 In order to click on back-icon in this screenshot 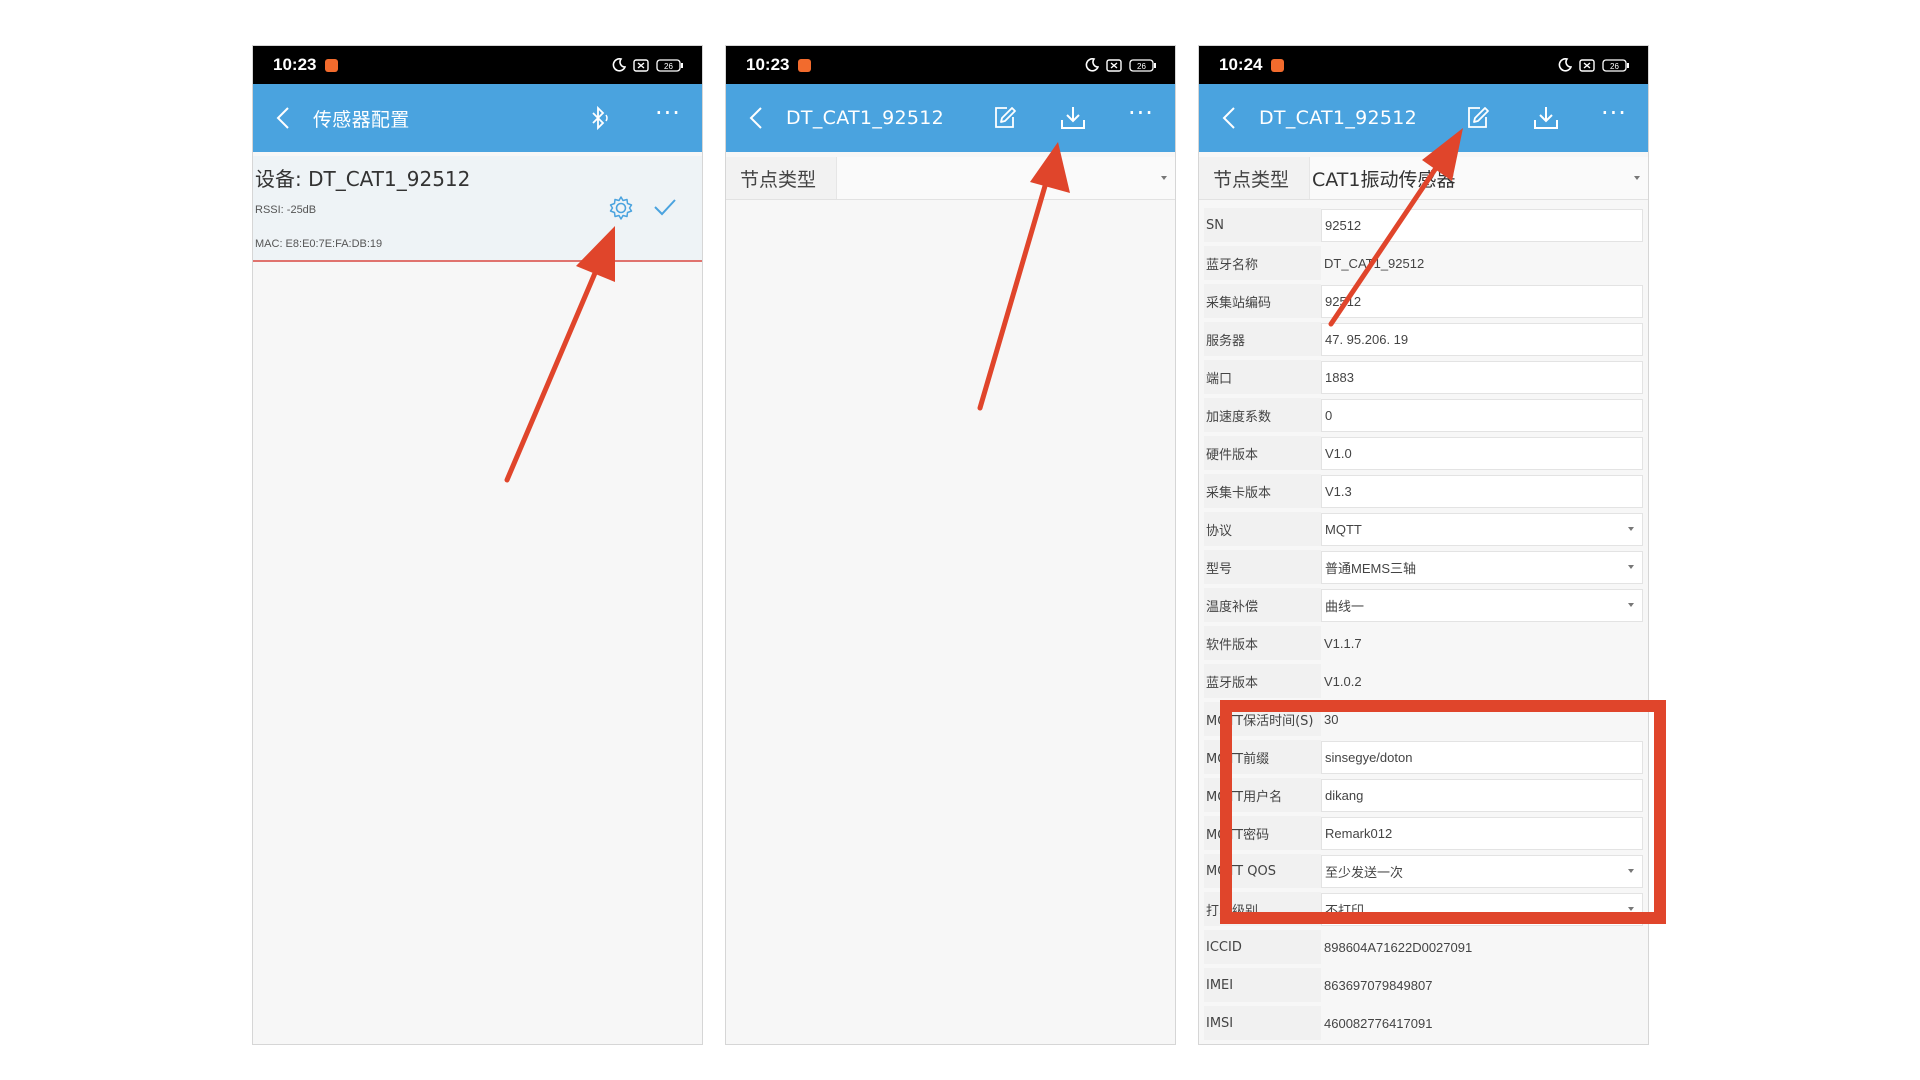, I will do `click(755, 118)`.